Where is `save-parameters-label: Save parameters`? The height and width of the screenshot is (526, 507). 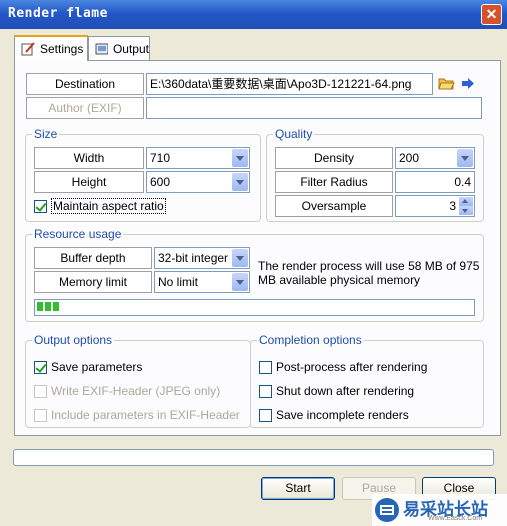
save-parameters-label: Save parameters is located at coordinates (97, 367).